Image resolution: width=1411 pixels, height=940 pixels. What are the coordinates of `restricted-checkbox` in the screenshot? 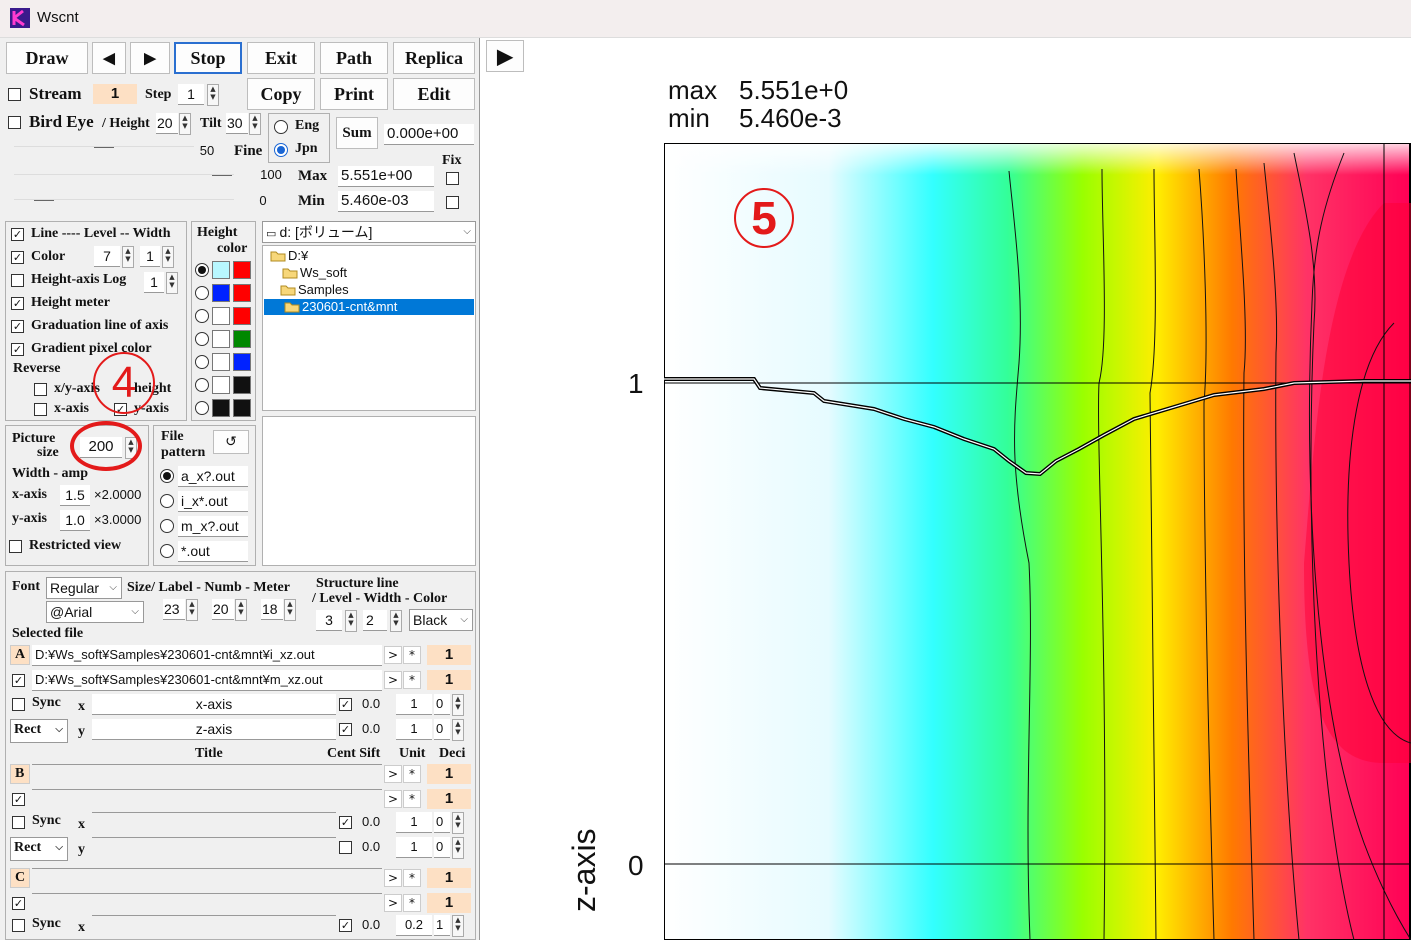 It's located at (15, 546).